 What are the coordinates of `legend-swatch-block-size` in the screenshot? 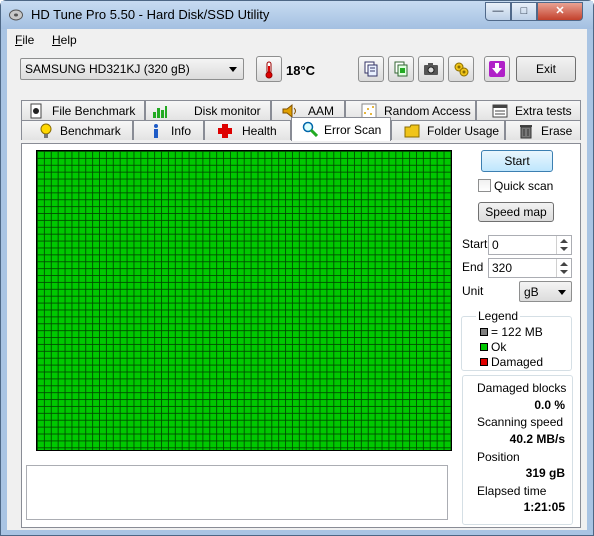 It's located at (484, 332).